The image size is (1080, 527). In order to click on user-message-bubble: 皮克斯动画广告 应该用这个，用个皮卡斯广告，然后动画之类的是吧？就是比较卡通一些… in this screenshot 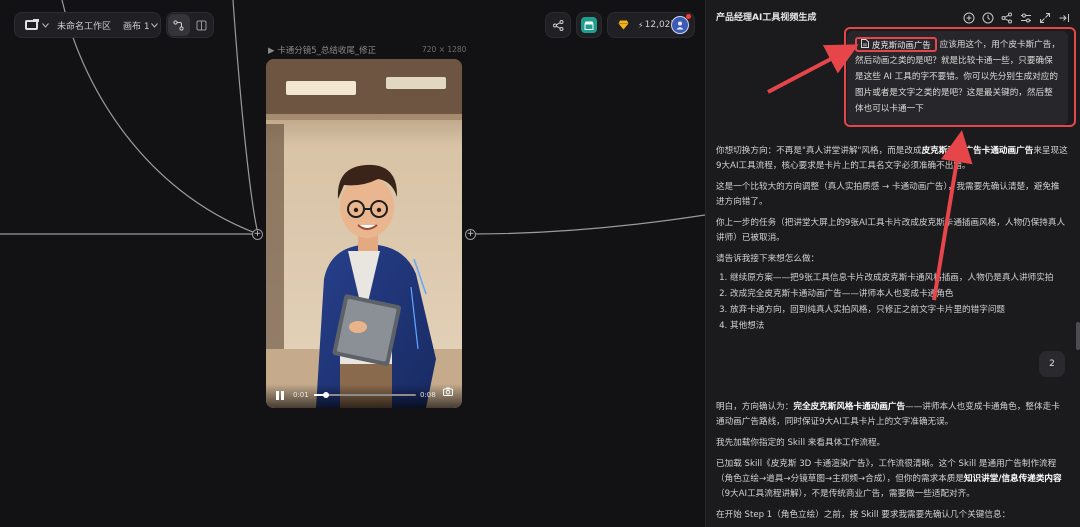, I will do `click(957, 78)`.